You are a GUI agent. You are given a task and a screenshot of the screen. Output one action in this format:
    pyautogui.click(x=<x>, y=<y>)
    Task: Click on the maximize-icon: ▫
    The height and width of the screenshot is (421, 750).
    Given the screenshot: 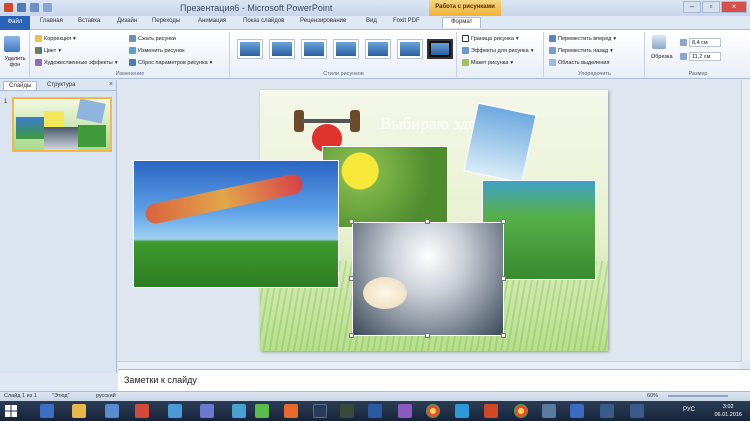 What is the action you would take?
    pyautogui.click(x=711, y=7)
    